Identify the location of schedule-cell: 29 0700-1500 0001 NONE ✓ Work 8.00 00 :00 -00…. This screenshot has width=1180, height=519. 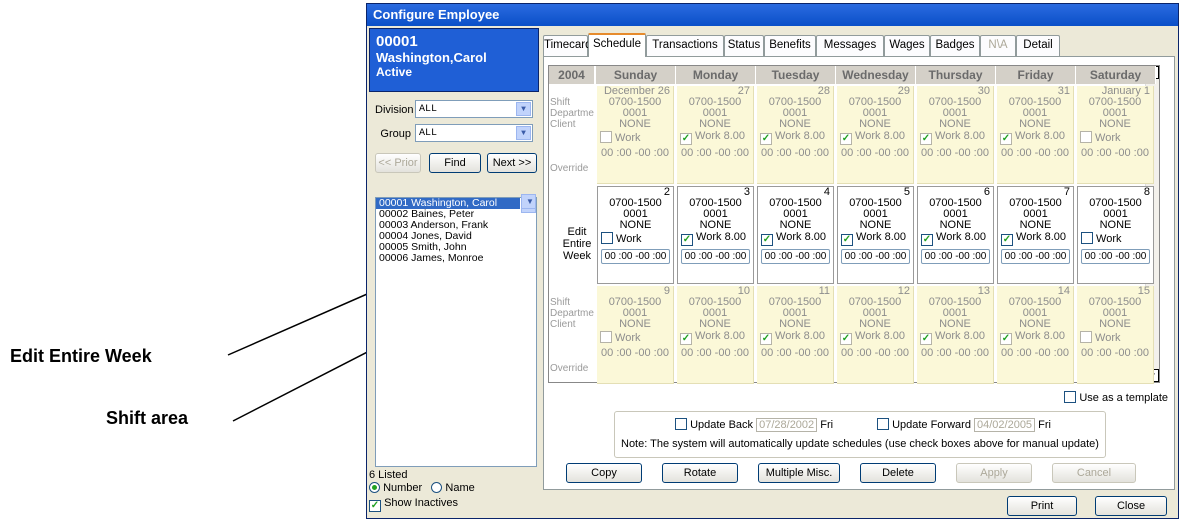
(875, 135).